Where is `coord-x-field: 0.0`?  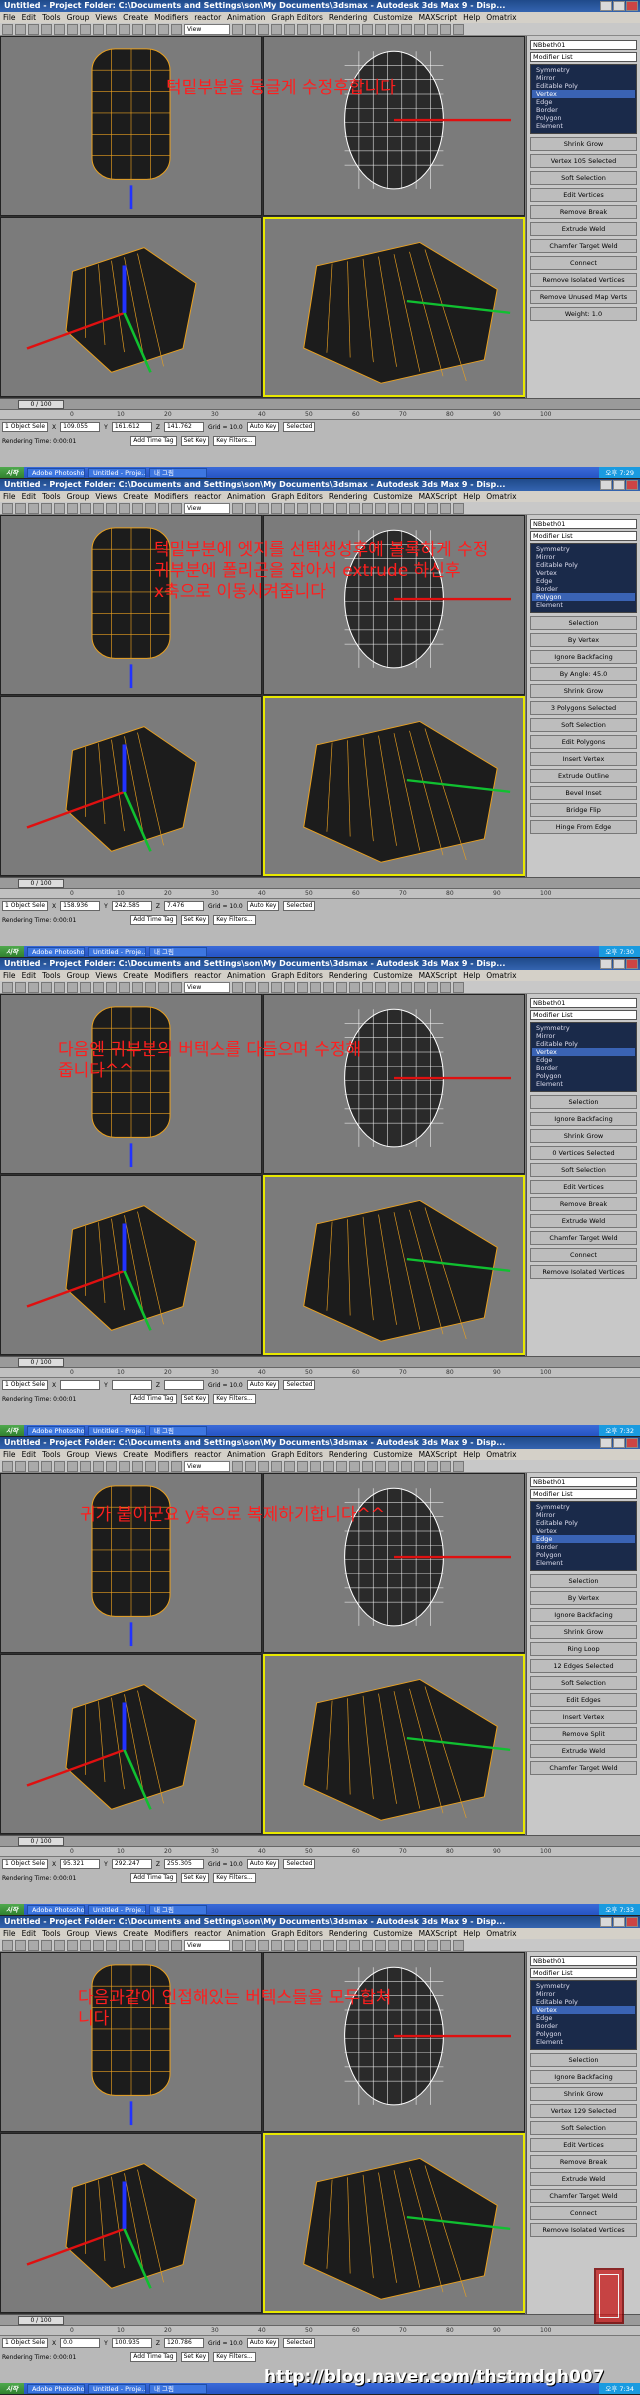 coord-x-field: 0.0 is located at coordinates (80, 2343).